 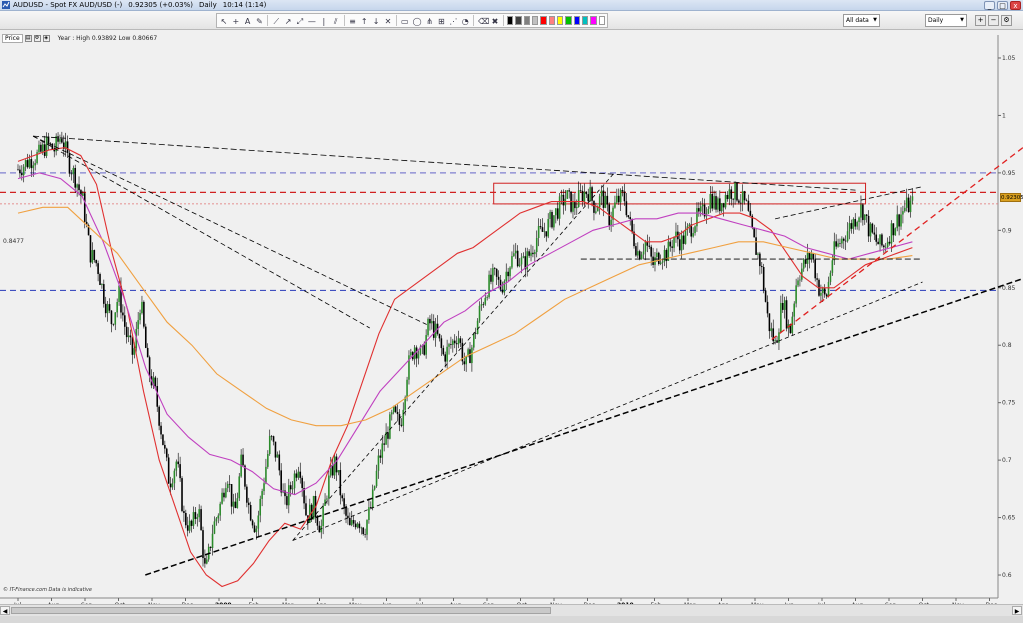 What do you see at coordinates (1006, 20) in the screenshot?
I see `chart-settings-button: ⚙` at bounding box center [1006, 20].